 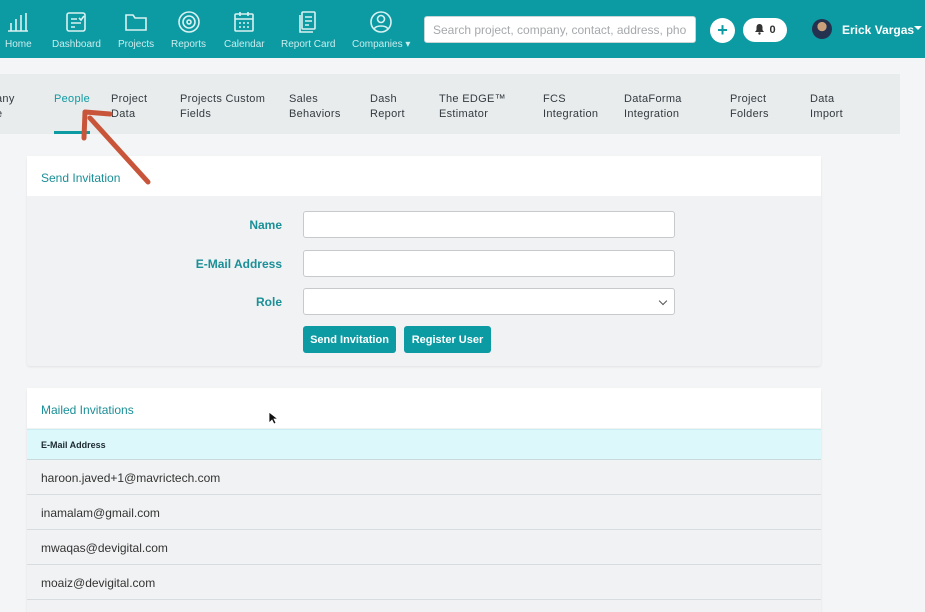 What do you see at coordinates (268, 302) in the screenshot?
I see `role-label: Role` at bounding box center [268, 302].